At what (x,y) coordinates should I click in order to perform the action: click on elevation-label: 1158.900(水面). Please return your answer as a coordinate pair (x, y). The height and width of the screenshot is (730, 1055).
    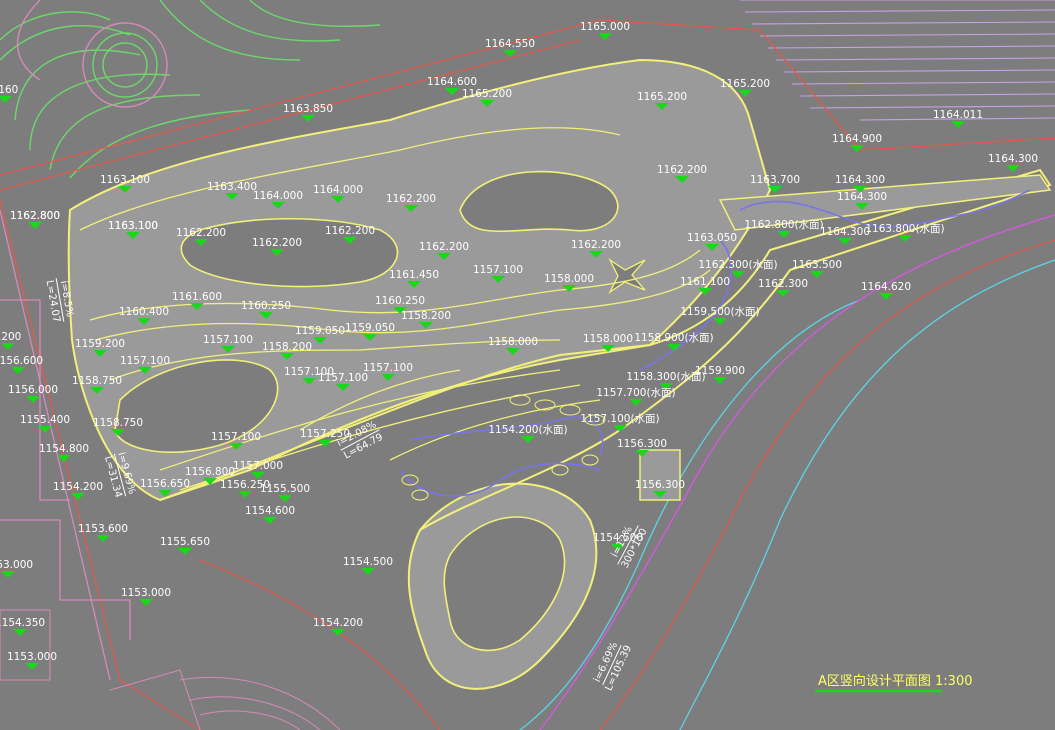
    Looking at the image, I should click on (673, 338).